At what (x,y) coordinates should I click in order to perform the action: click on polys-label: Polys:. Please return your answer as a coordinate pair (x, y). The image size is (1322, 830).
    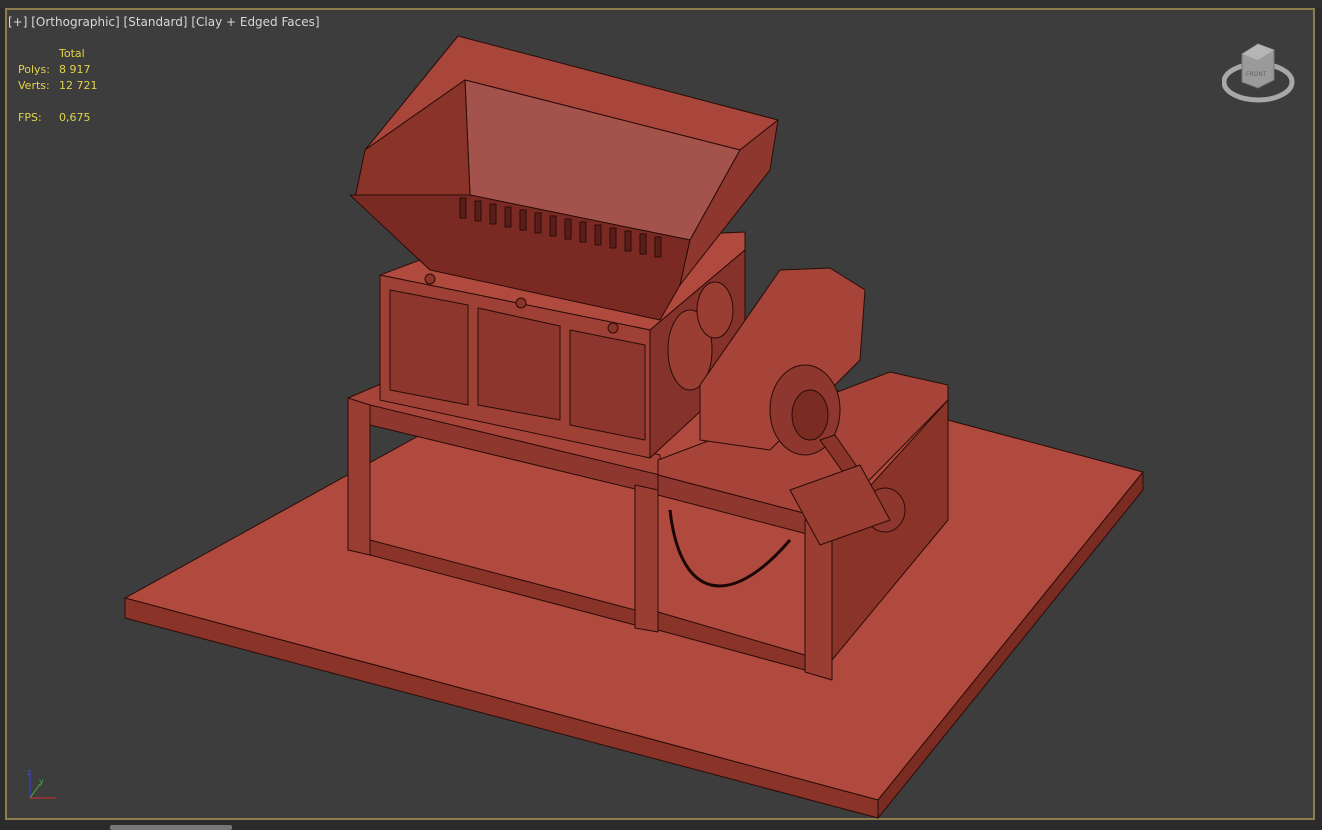
    Looking at the image, I should click on (34, 69).